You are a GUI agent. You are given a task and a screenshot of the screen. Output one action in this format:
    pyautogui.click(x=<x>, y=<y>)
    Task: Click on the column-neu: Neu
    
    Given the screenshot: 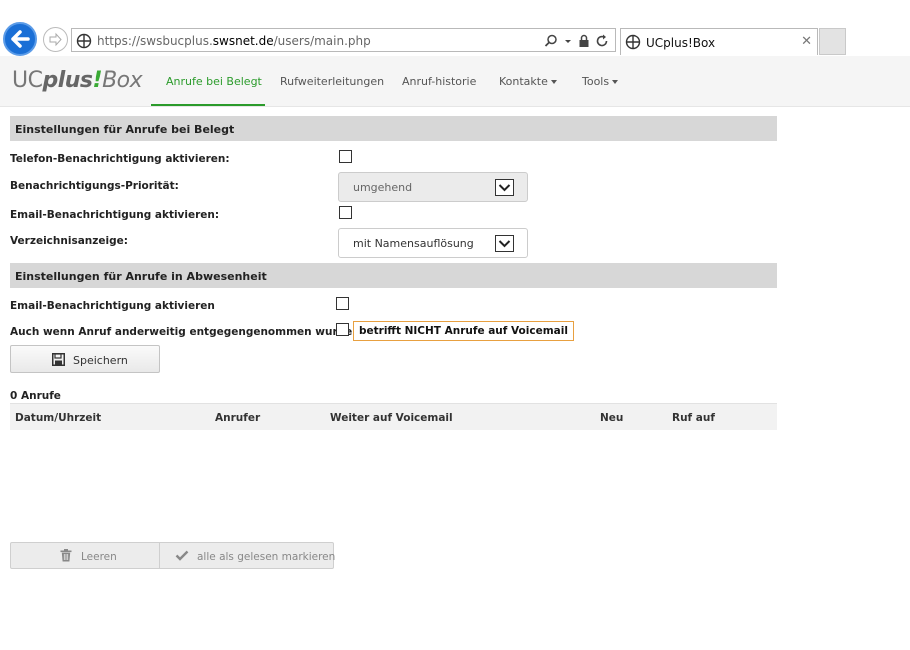 What is the action you would take?
    pyautogui.click(x=611, y=418)
    